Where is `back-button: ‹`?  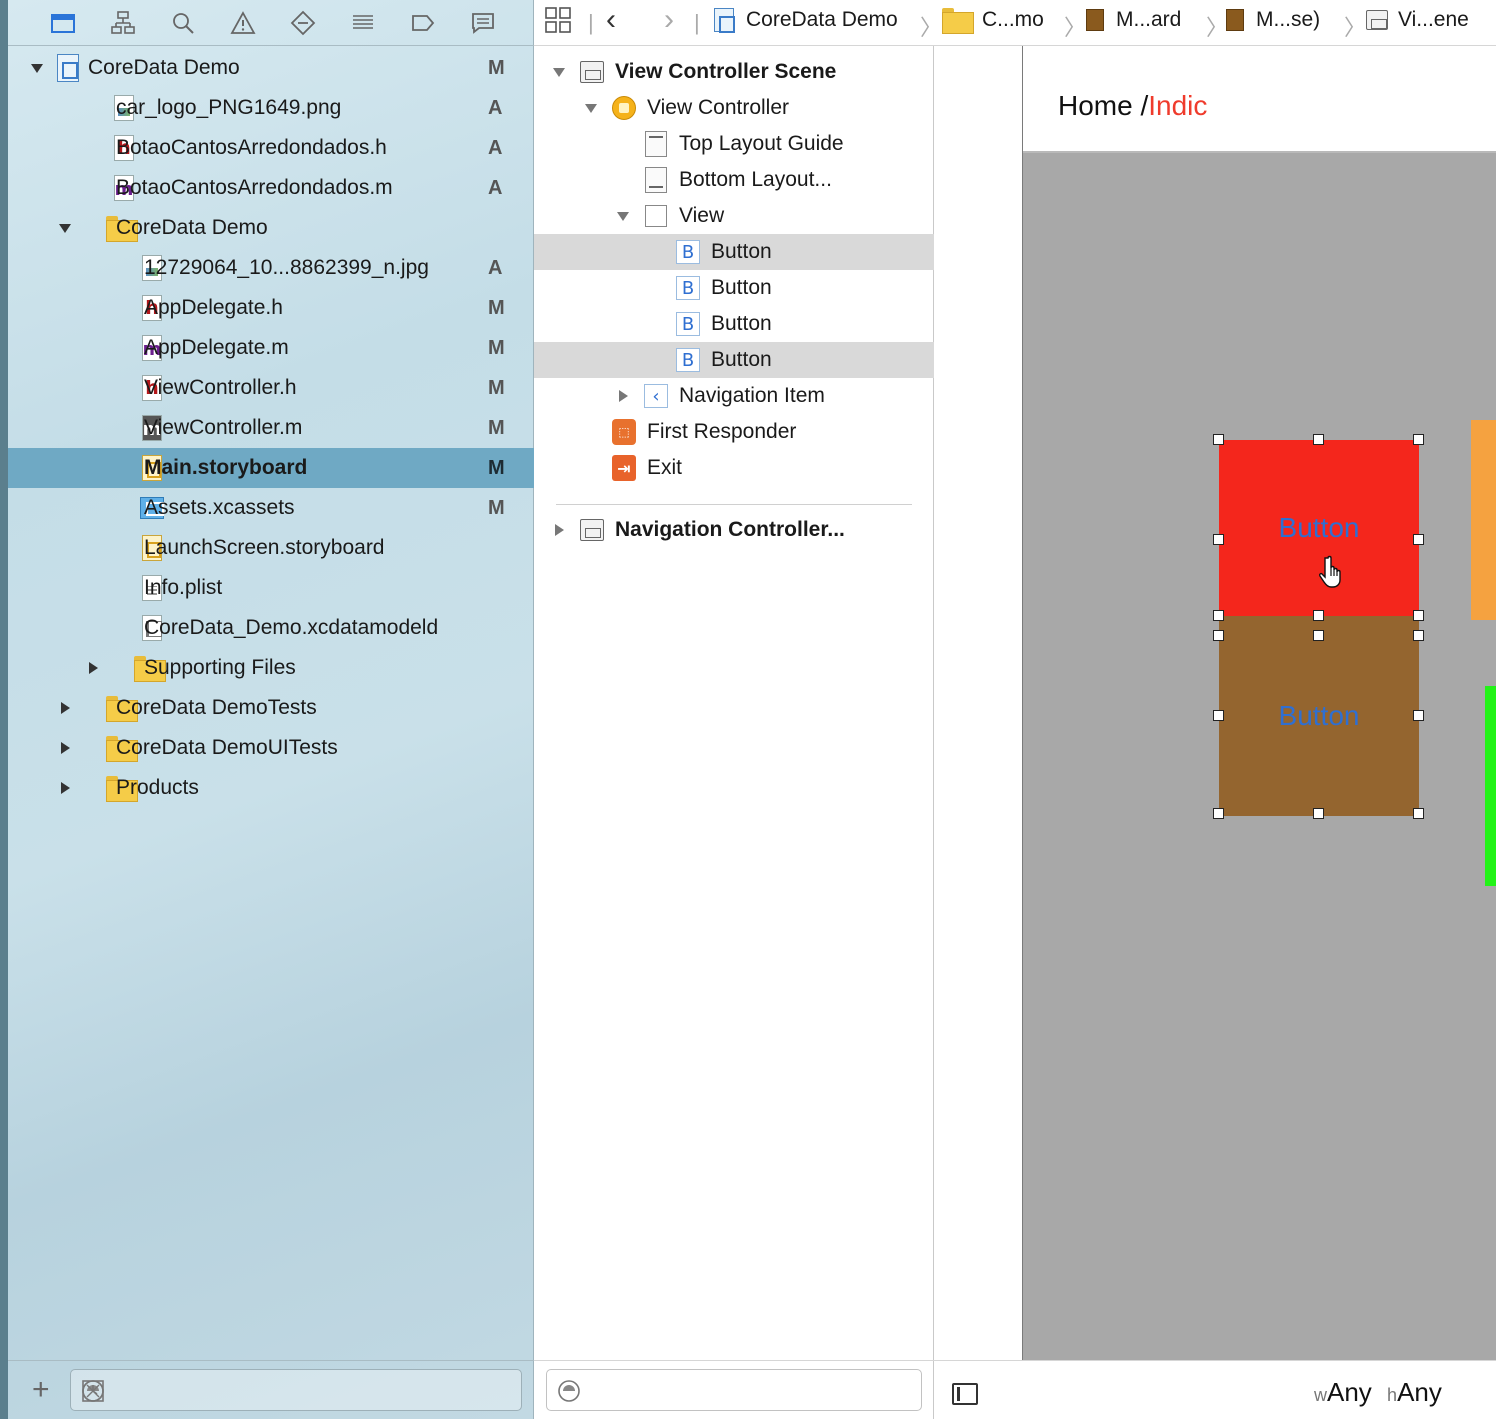
back-button: ‹ is located at coordinates (611, 20).